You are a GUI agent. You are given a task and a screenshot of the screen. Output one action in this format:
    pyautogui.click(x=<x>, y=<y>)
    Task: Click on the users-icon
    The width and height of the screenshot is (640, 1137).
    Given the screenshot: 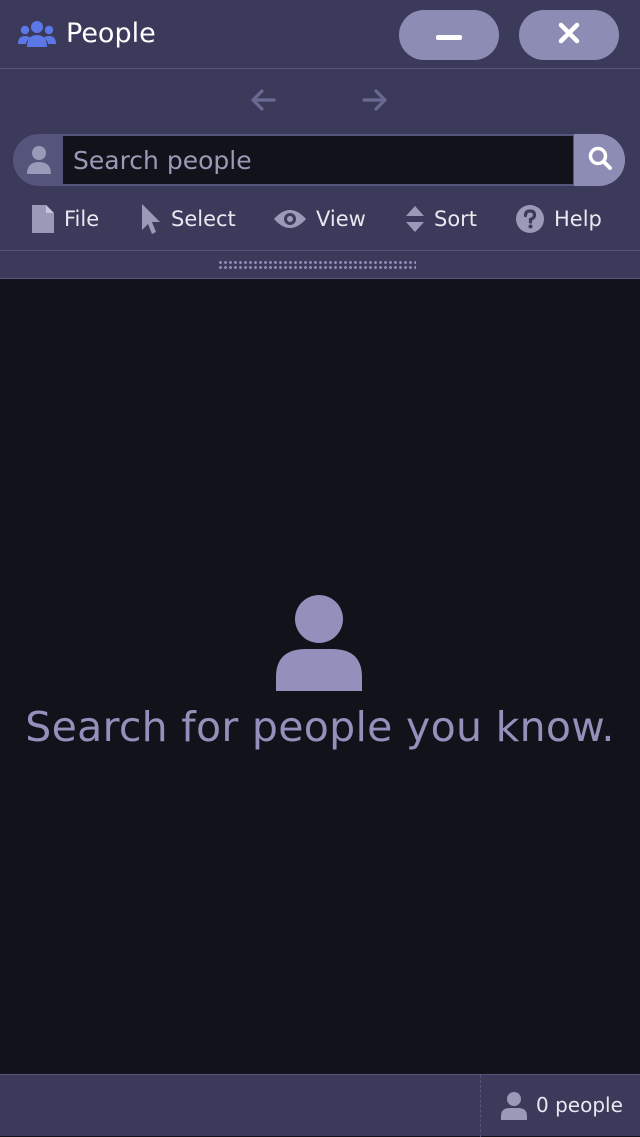 What is the action you would take?
    pyautogui.click(x=37, y=34)
    